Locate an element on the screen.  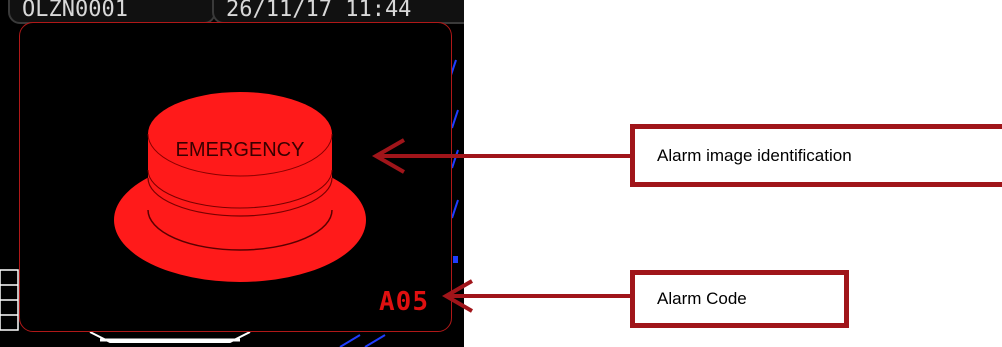
callout-label: Alarm Code is located at coordinates (702, 298).